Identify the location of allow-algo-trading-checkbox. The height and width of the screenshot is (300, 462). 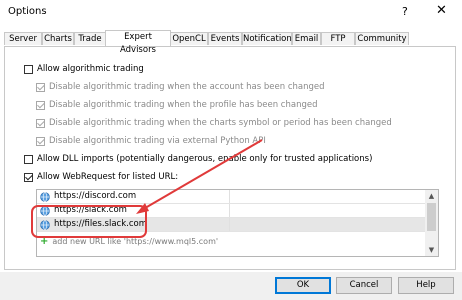
(28, 69).